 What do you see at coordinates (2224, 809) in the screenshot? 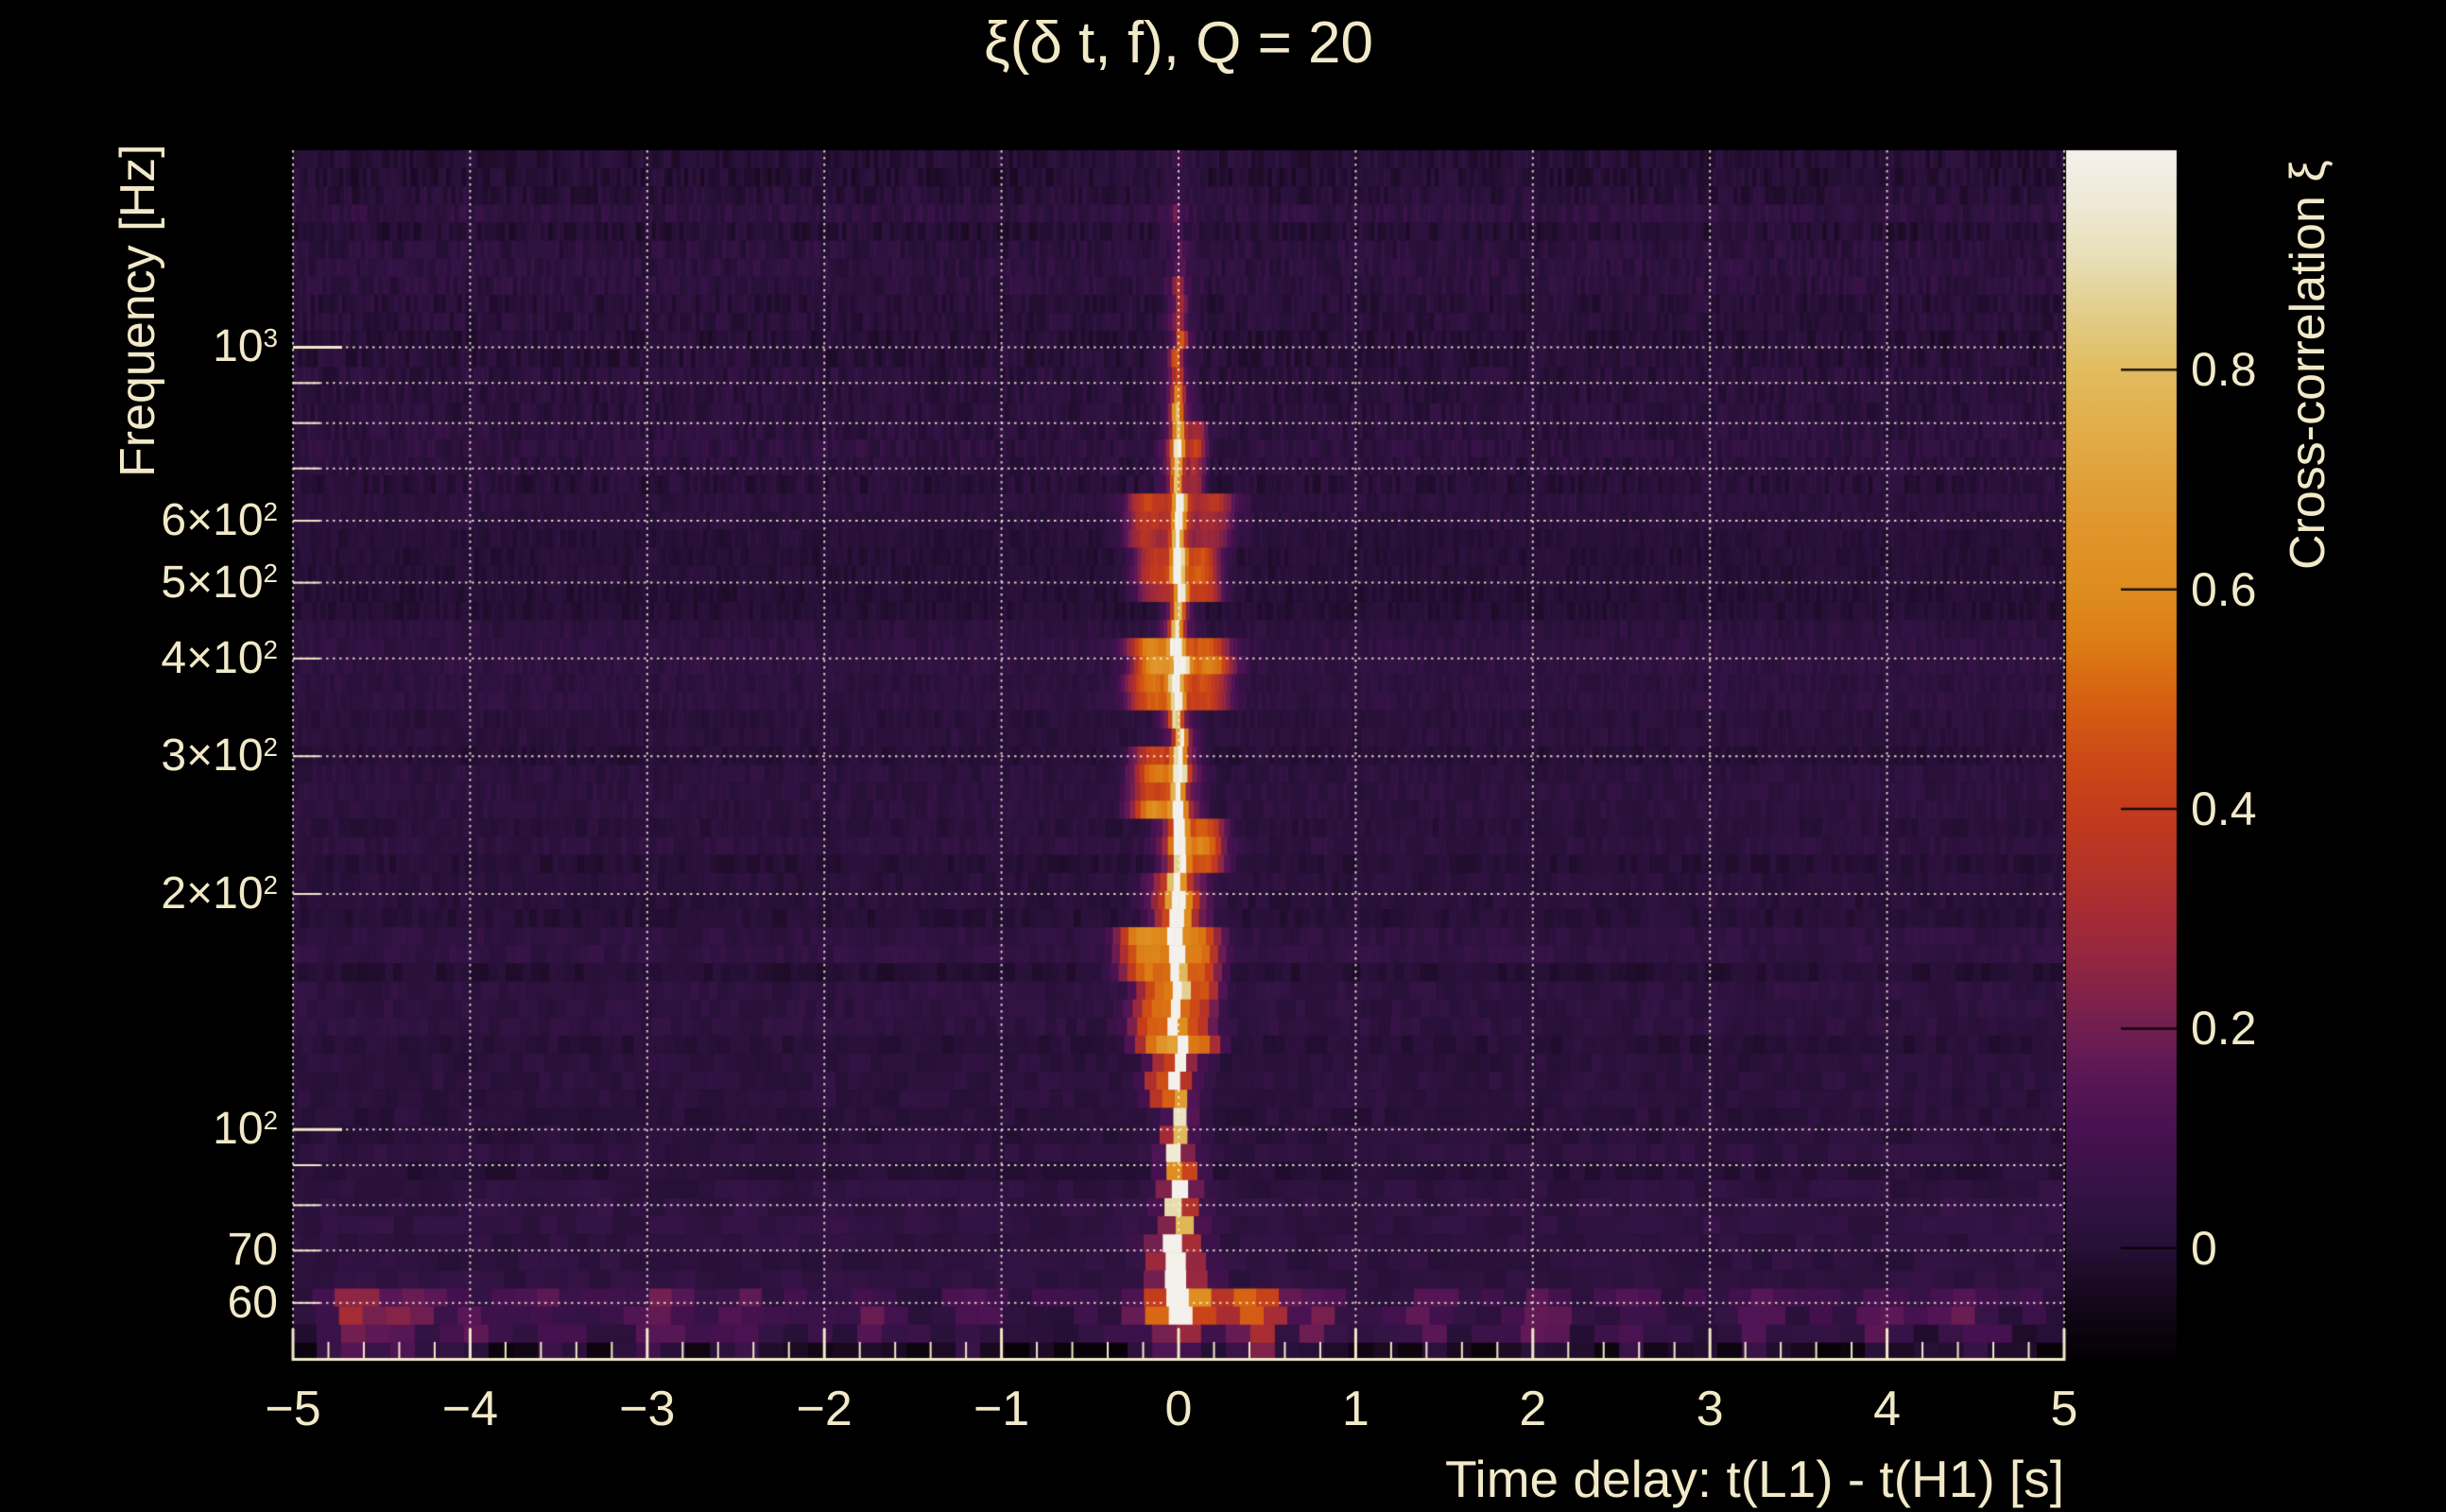
I see `colorbar-tick-label: 0.4` at bounding box center [2224, 809].